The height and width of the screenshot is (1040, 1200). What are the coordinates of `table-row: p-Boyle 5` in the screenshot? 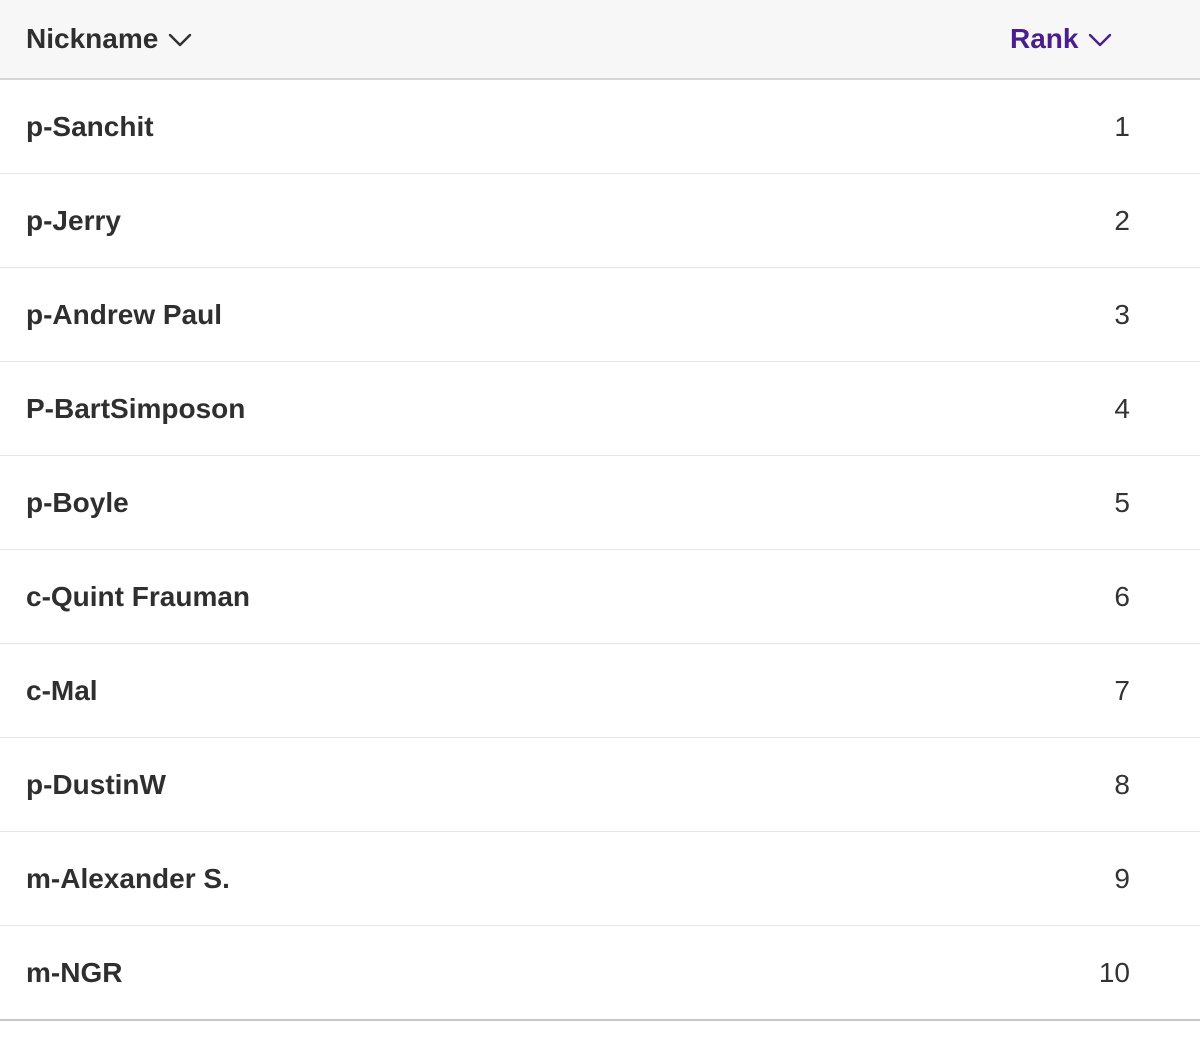 It's located at (600, 503).